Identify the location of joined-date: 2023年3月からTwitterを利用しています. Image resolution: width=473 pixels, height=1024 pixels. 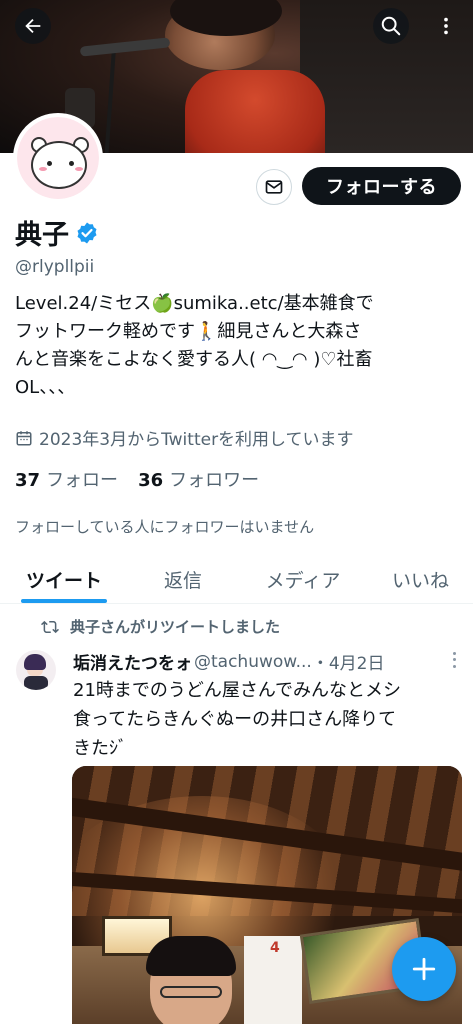
(184, 437).